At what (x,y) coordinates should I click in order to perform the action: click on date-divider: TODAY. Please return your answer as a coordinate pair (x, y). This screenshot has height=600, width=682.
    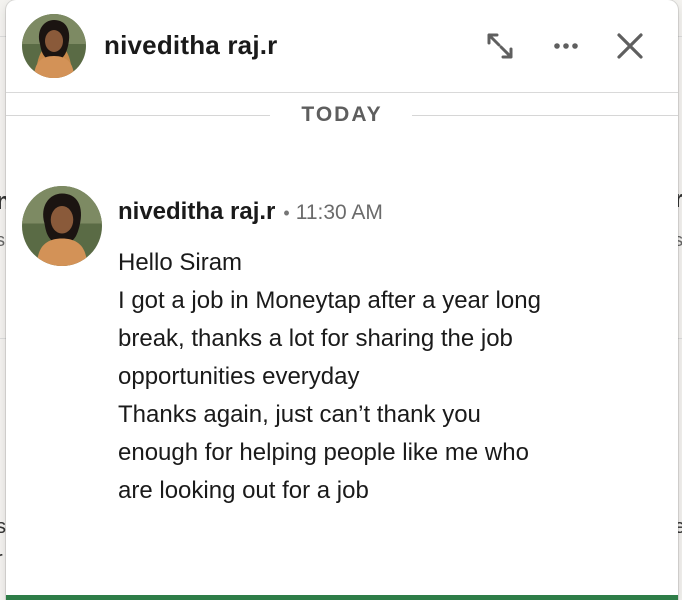
    Looking at the image, I should click on (342, 115).